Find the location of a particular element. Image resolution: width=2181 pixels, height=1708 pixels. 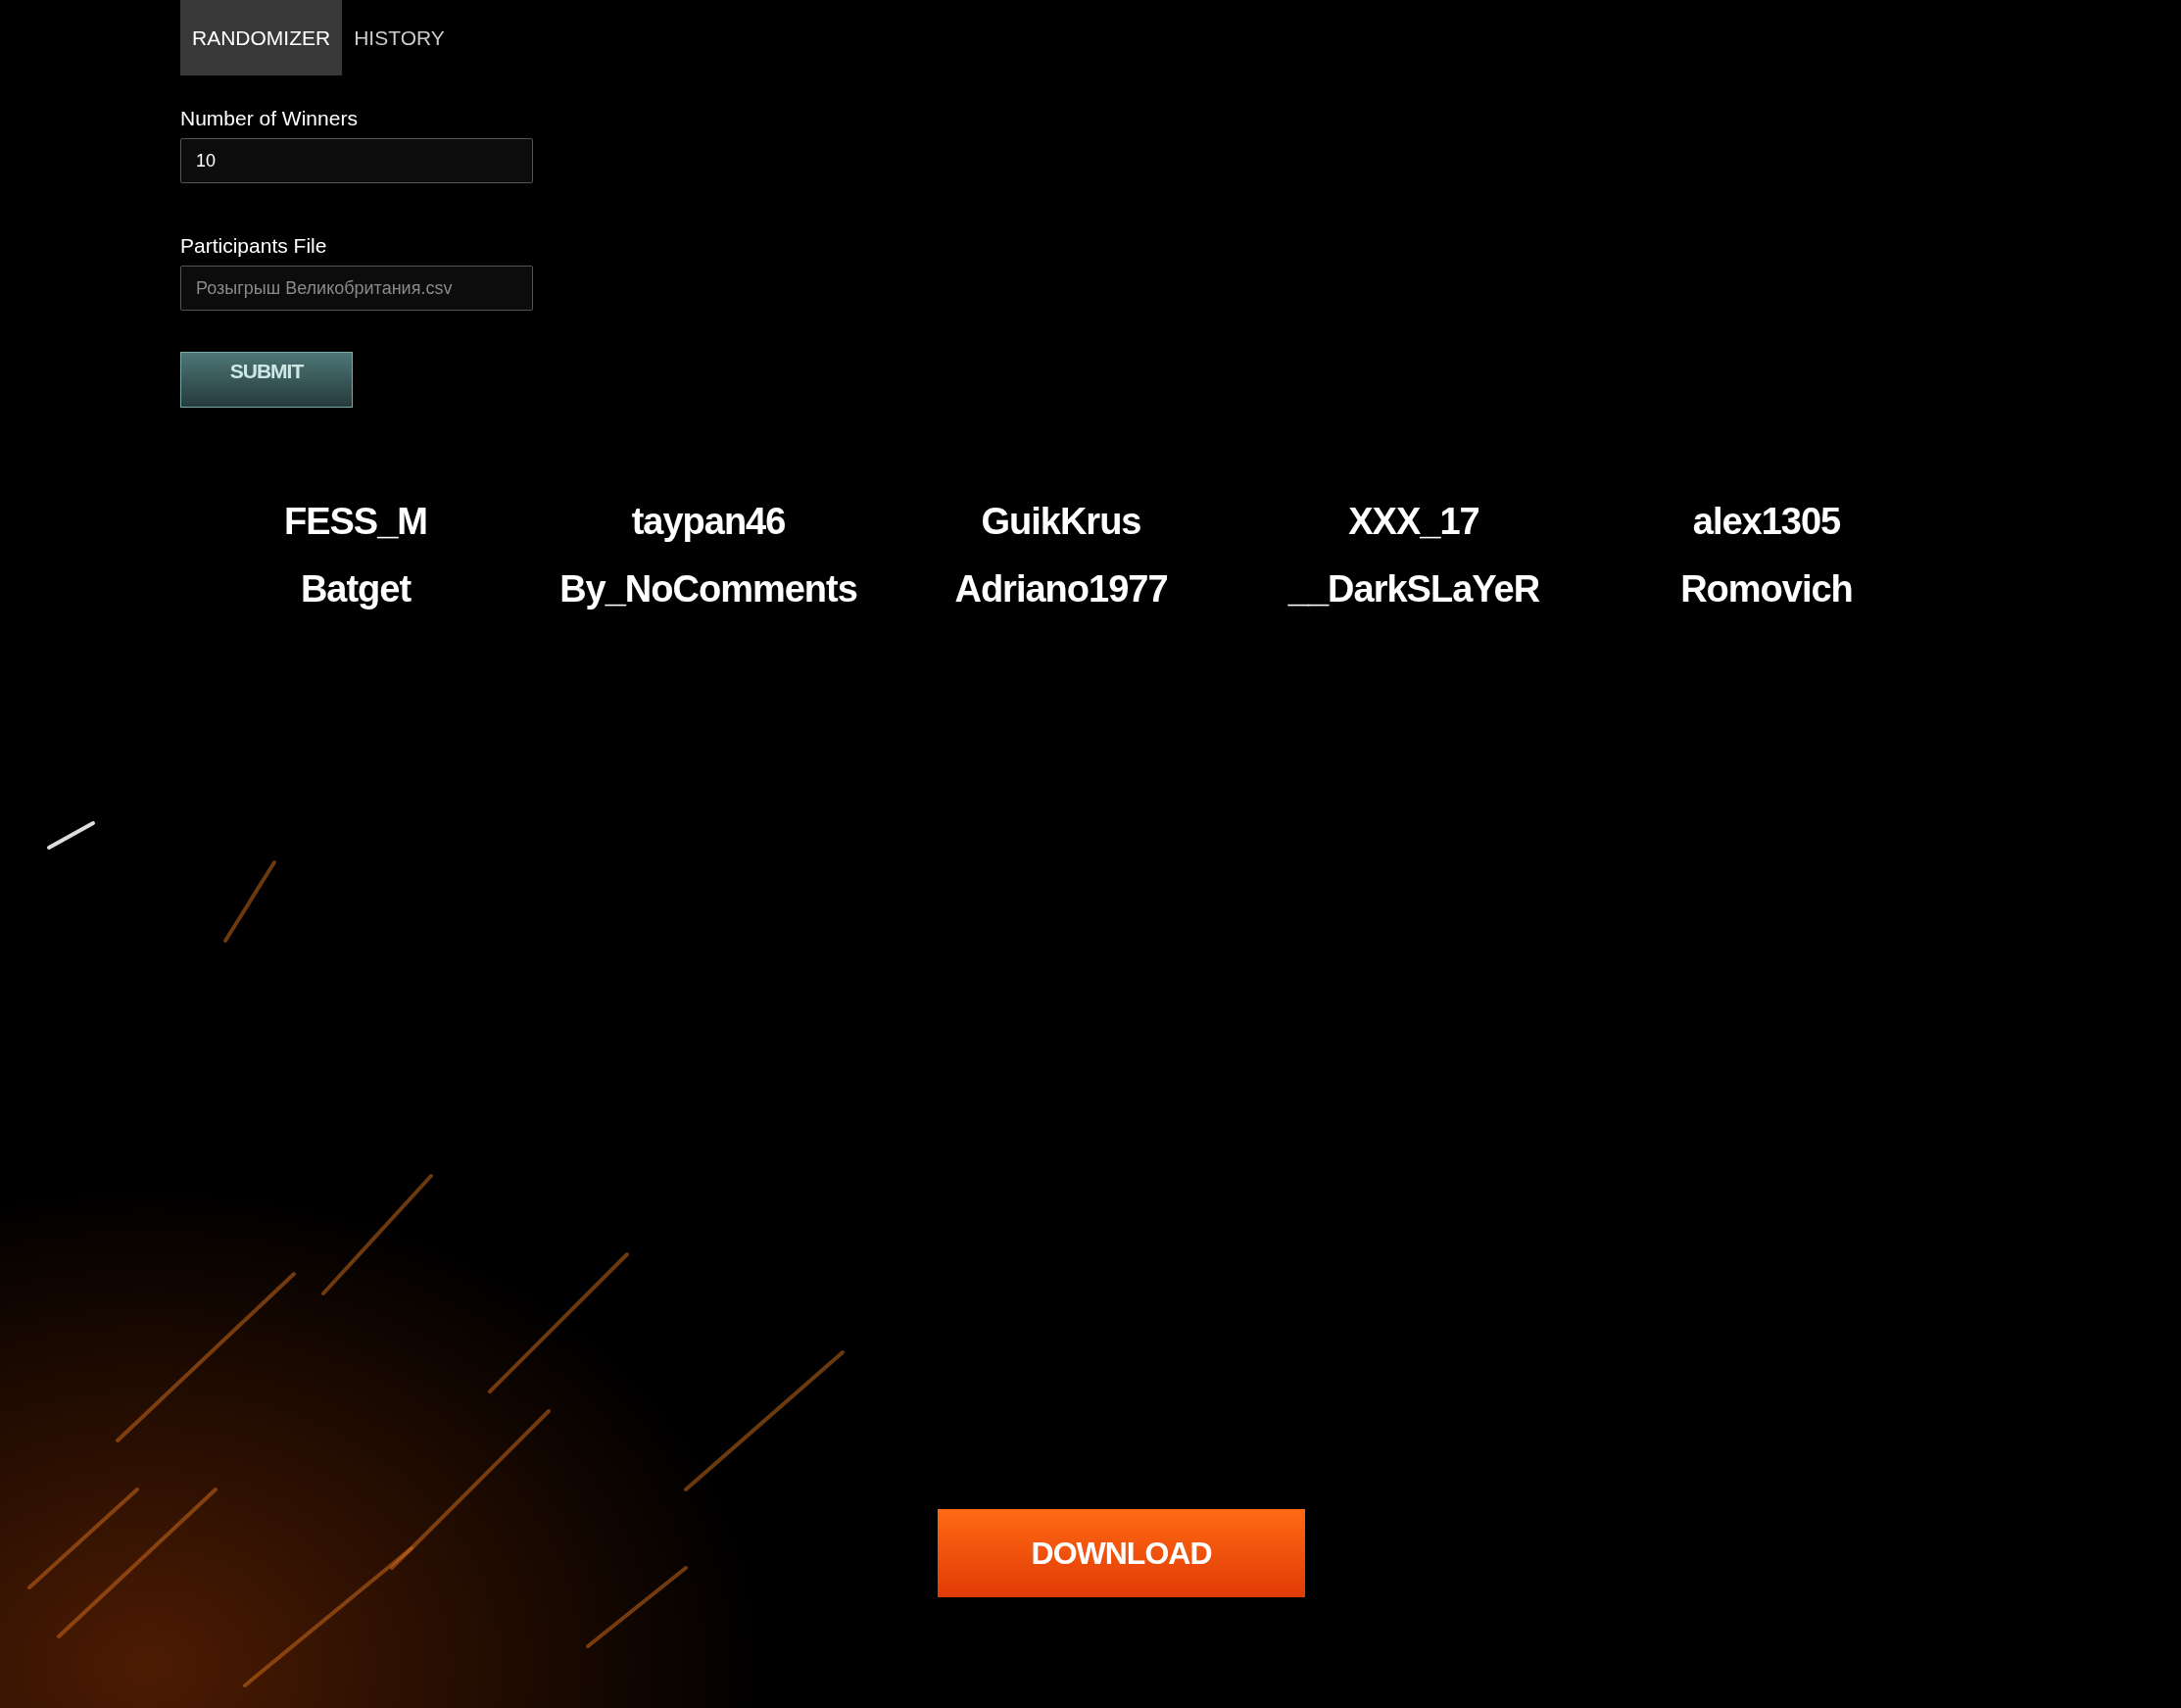

winner-name: Adriano1977 is located at coordinates (1061, 589).